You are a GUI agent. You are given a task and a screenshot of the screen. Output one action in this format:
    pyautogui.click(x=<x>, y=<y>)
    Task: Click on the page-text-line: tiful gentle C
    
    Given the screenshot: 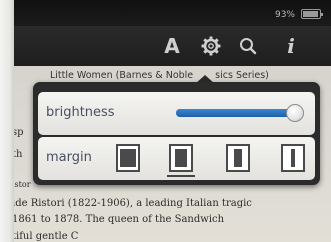 What is the action you would take?
    pyautogui.click(x=46, y=236)
    